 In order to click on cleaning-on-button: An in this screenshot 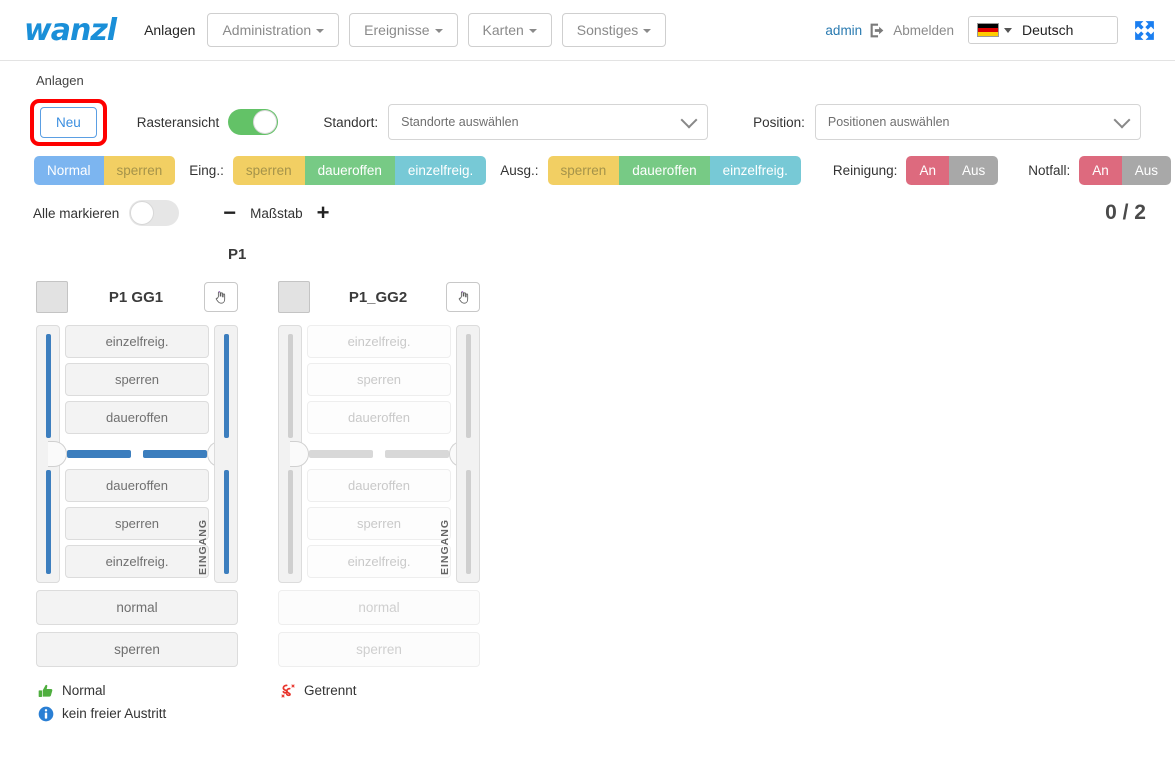, I will do `click(927, 170)`.